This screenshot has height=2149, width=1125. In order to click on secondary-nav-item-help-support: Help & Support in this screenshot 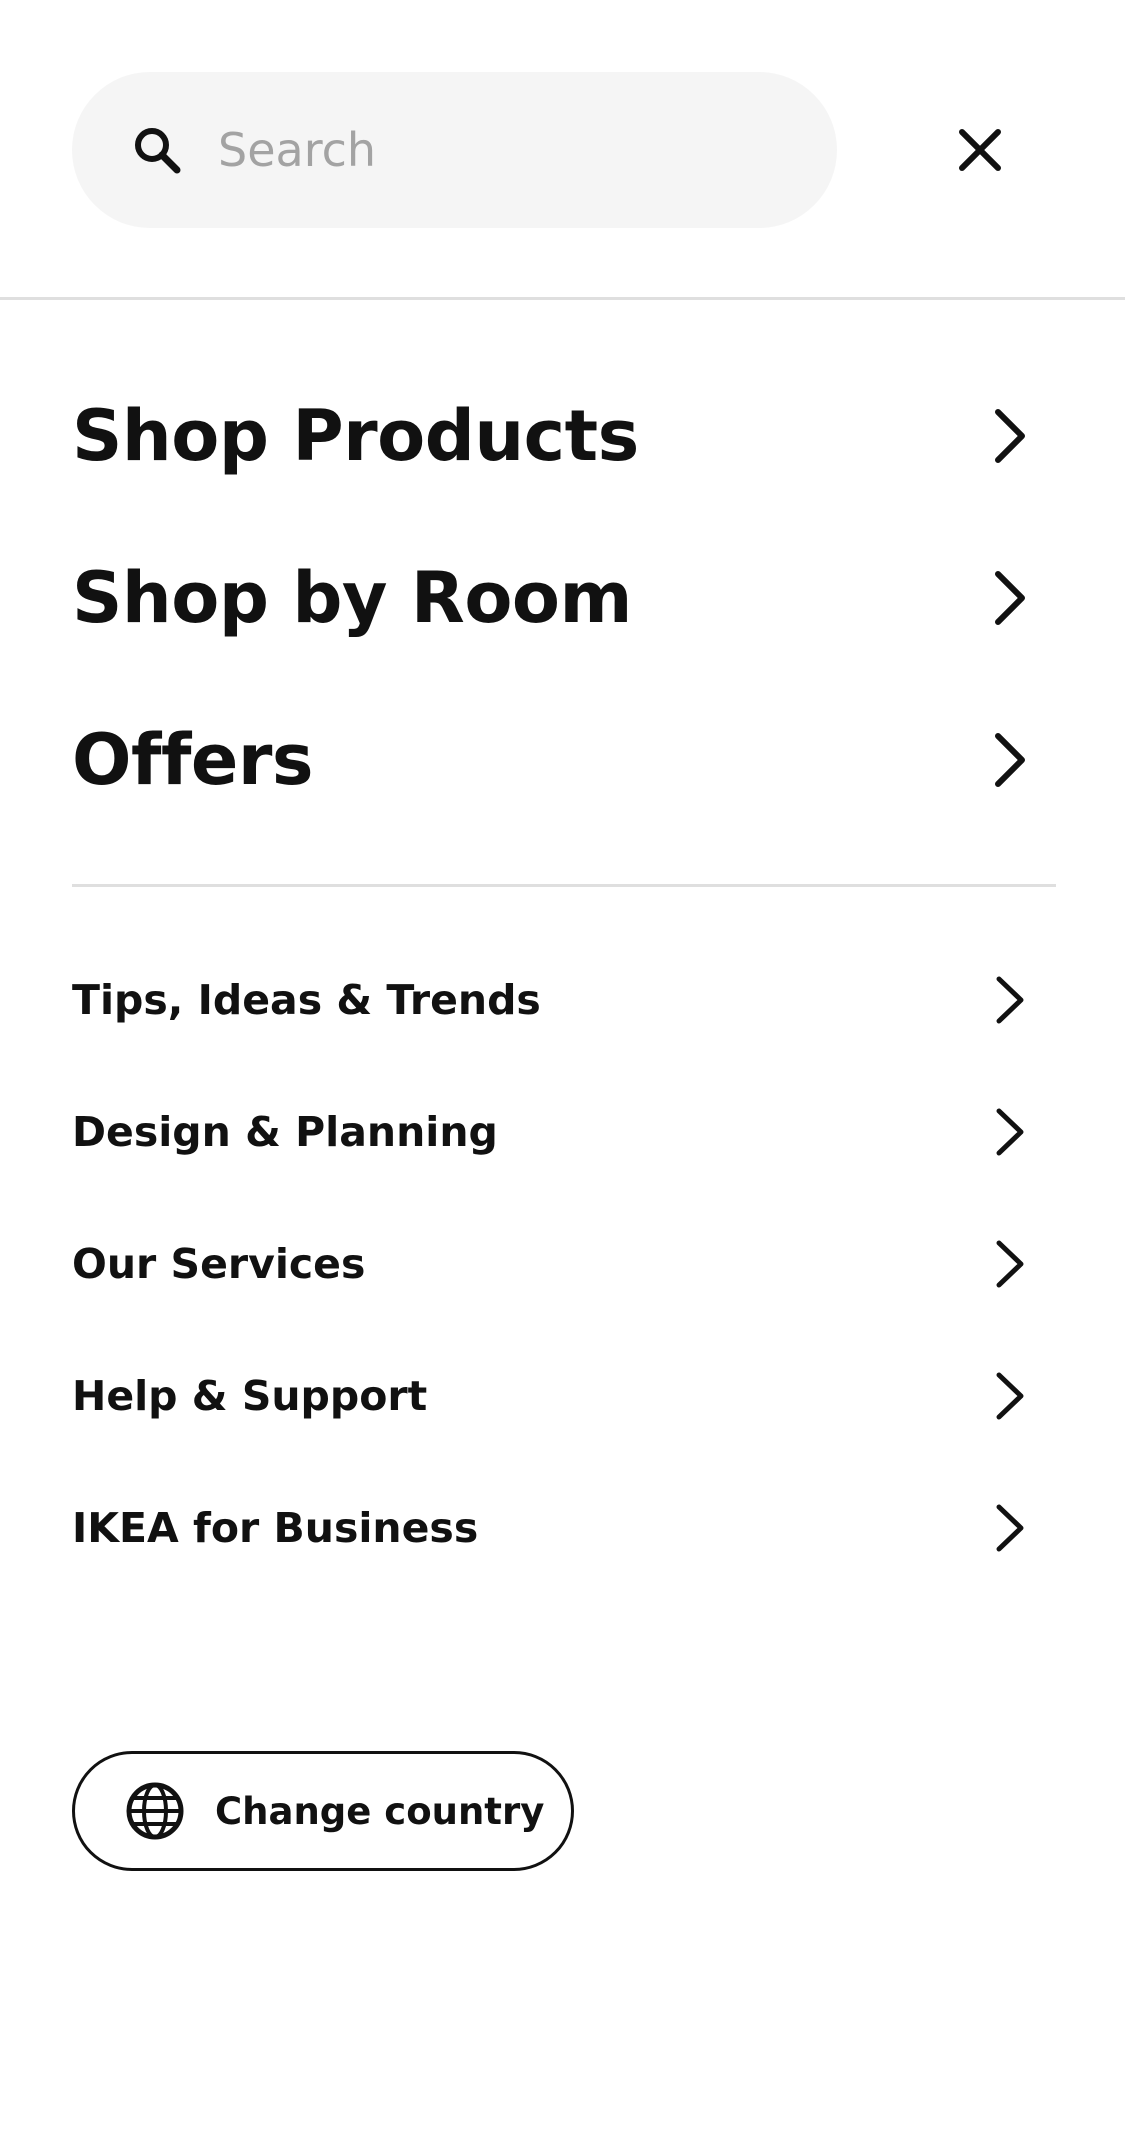, I will do `click(562, 1396)`.